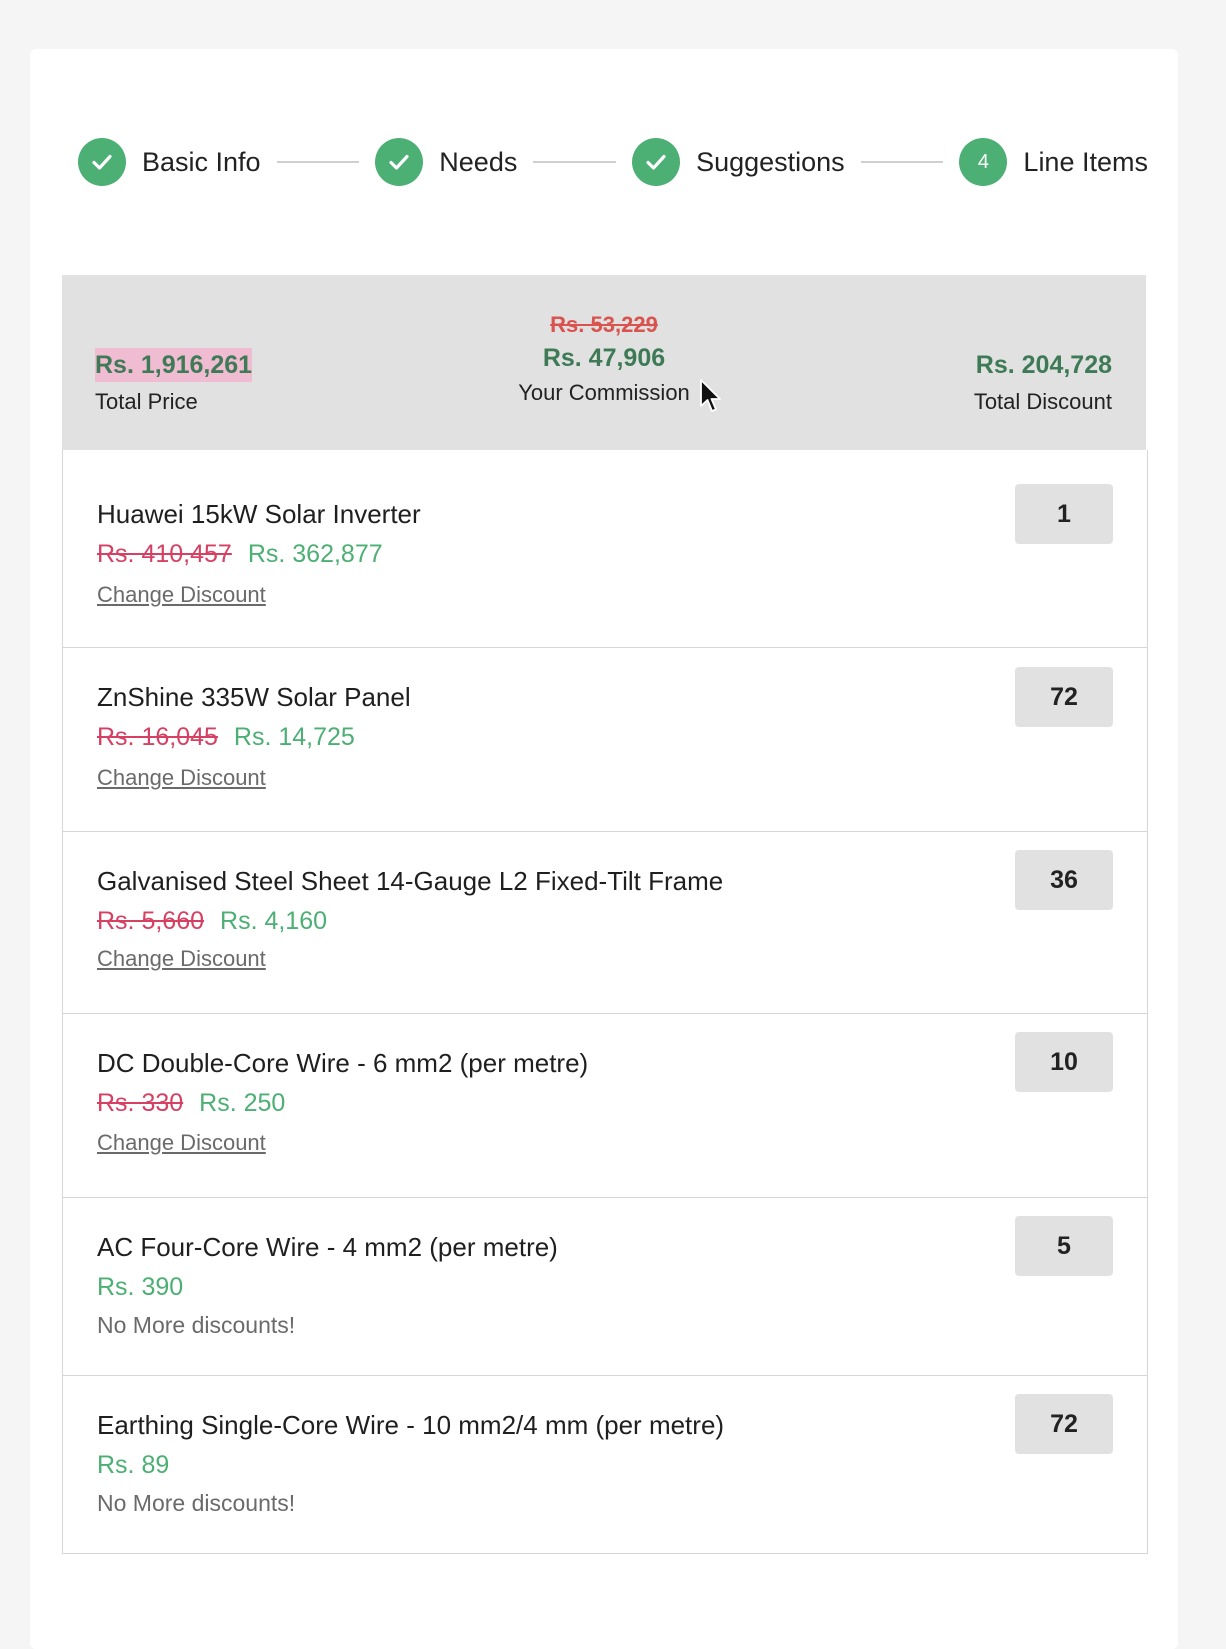 The width and height of the screenshot is (1226, 1649). Describe the element at coordinates (1042, 401) in the screenshot. I see `total-discount-label: Total Discount` at that location.